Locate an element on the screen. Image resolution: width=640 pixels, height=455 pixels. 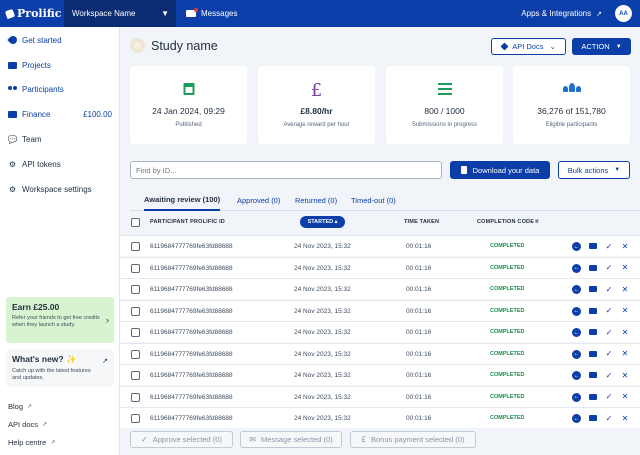
select-all-checkbox is located at coordinates (135, 222).